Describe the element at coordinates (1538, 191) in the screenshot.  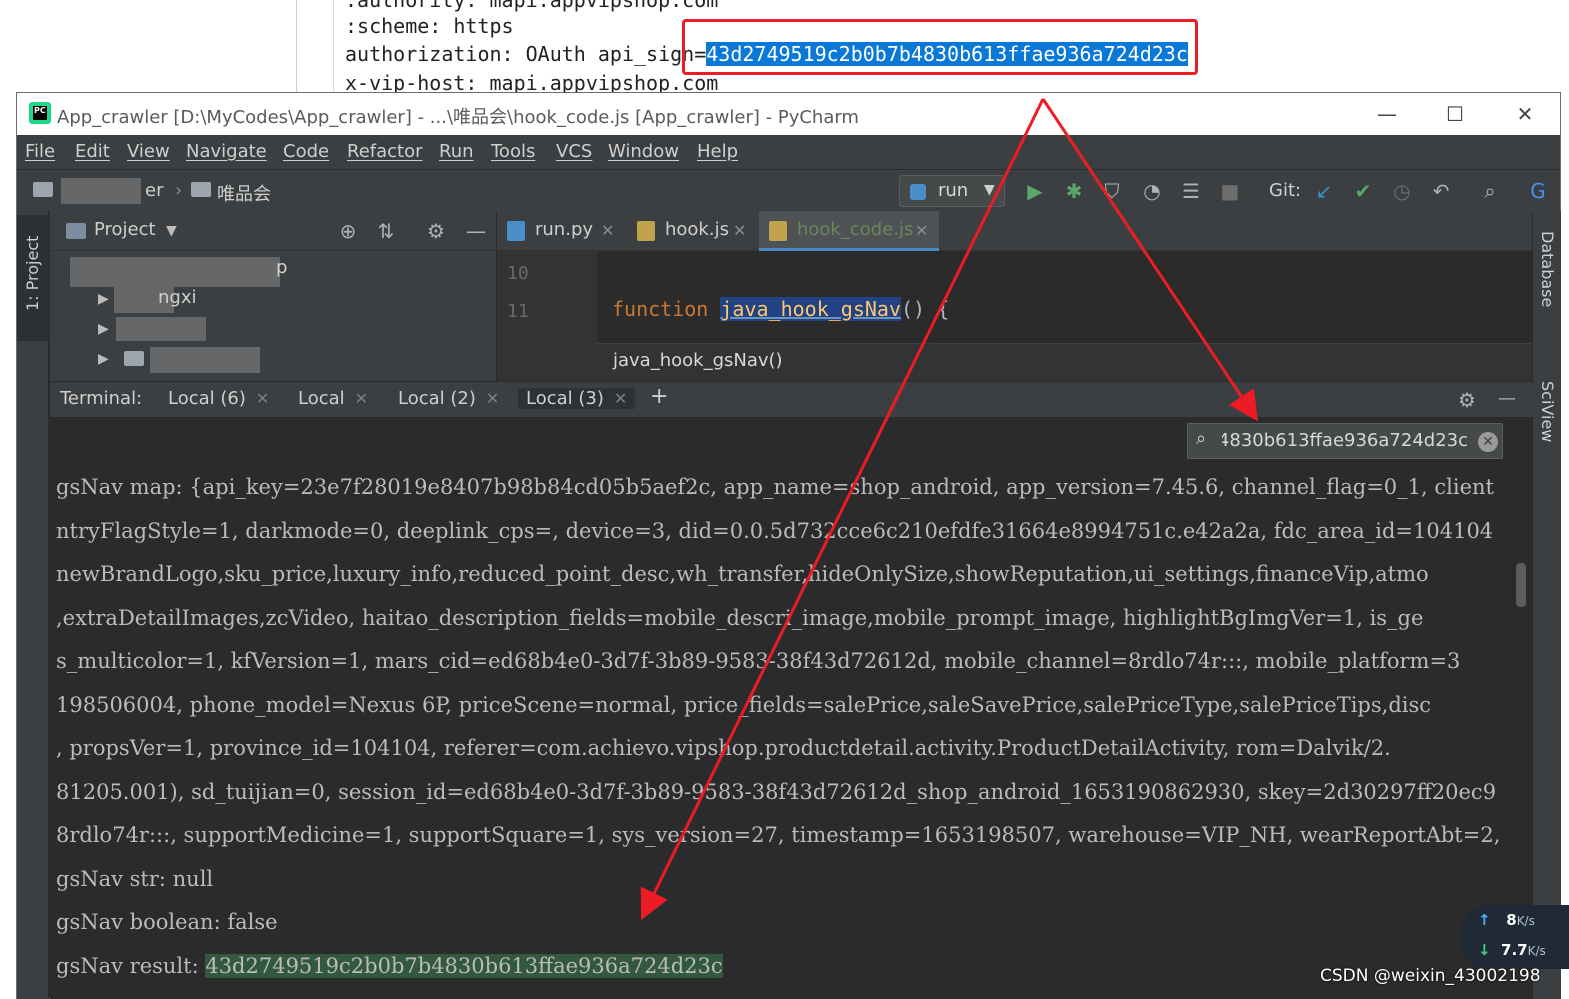
I see `translate-icon: G` at that location.